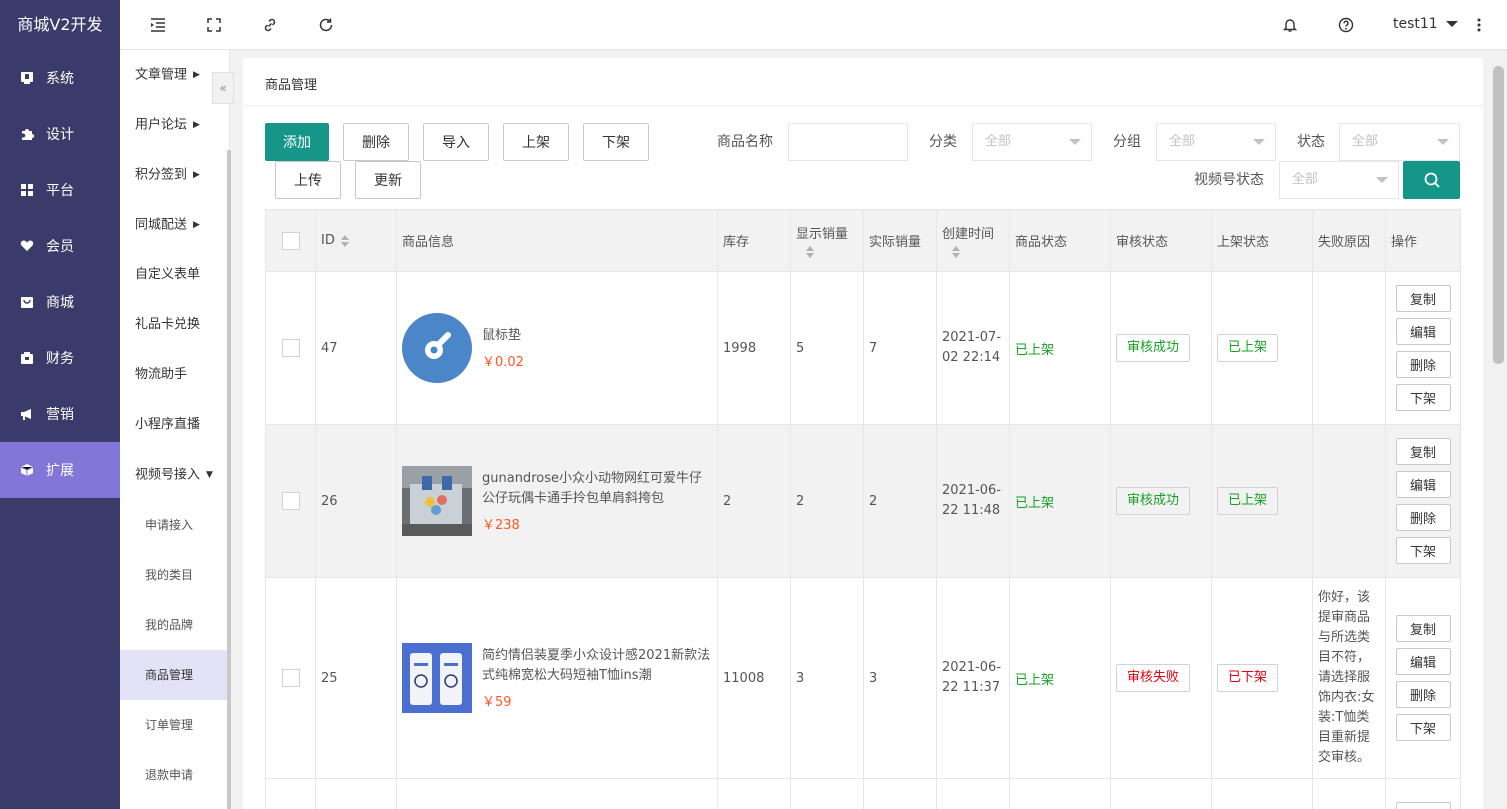 This screenshot has width=1507, height=809. I want to click on bell-icon, so click(1290, 25).